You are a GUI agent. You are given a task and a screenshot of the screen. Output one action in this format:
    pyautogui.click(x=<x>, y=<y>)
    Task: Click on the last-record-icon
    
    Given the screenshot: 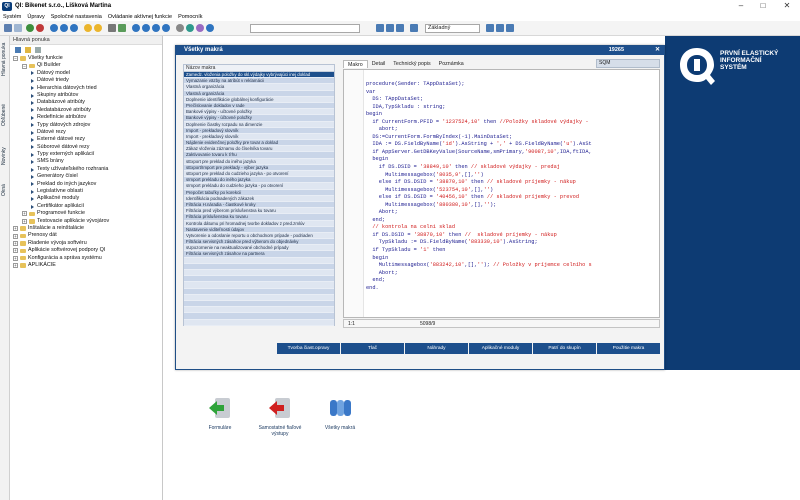 What is the action you would take?
    pyautogui.click(x=166, y=28)
    